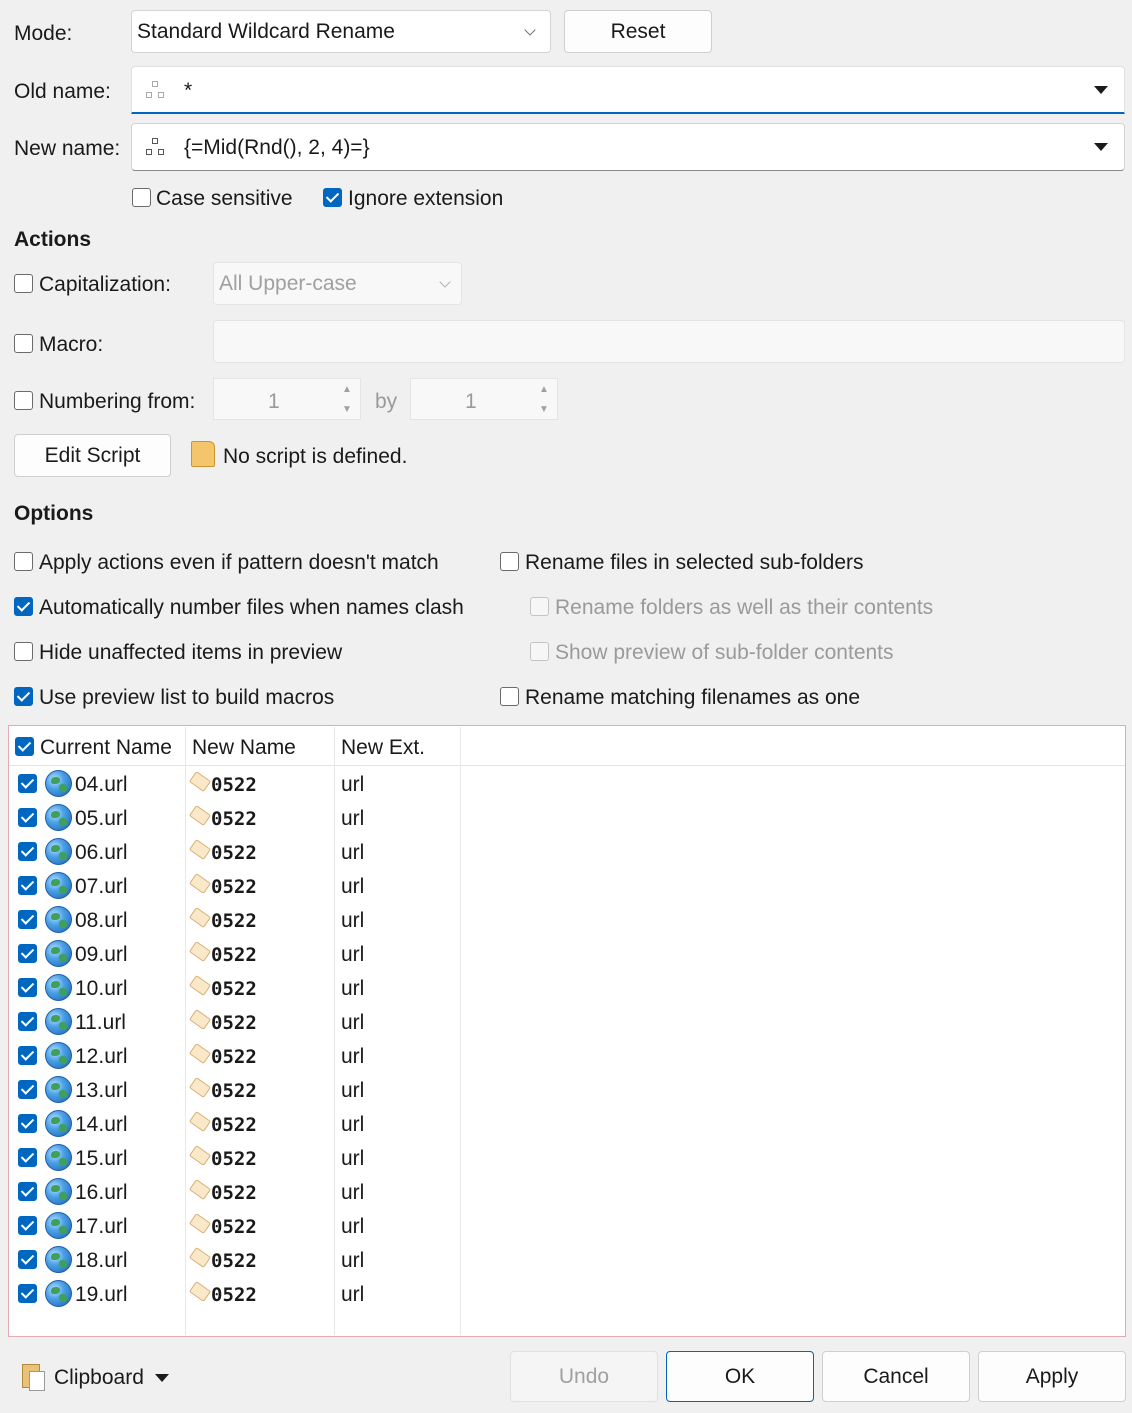  Describe the element at coordinates (383, 748) in the screenshot. I see `column-header-new-ext: New Ext.` at that location.